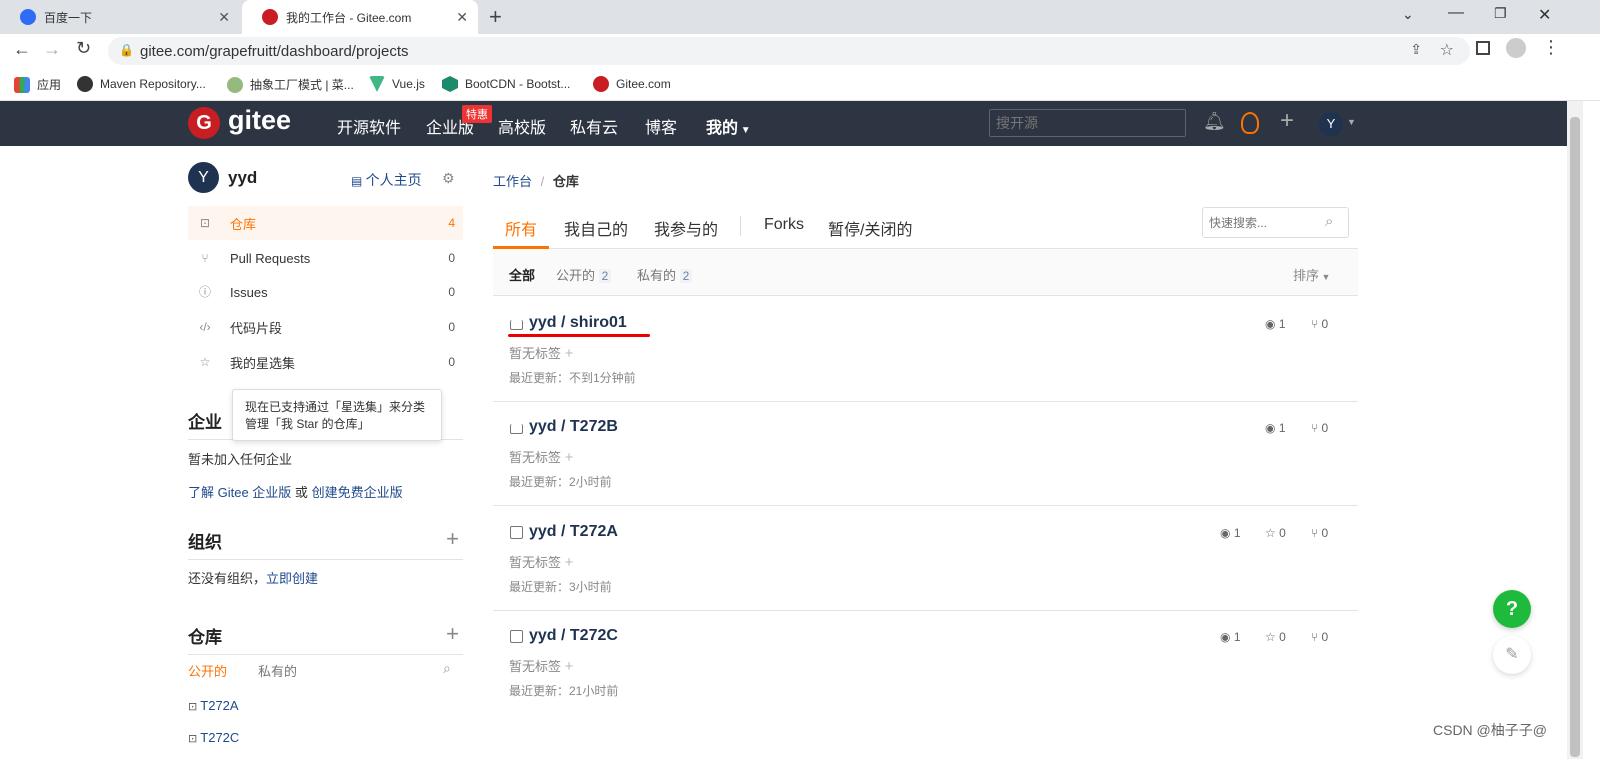 The height and width of the screenshot is (759, 1600). What do you see at coordinates (784, 225) in the screenshot?
I see `tab-forks: Forks` at bounding box center [784, 225].